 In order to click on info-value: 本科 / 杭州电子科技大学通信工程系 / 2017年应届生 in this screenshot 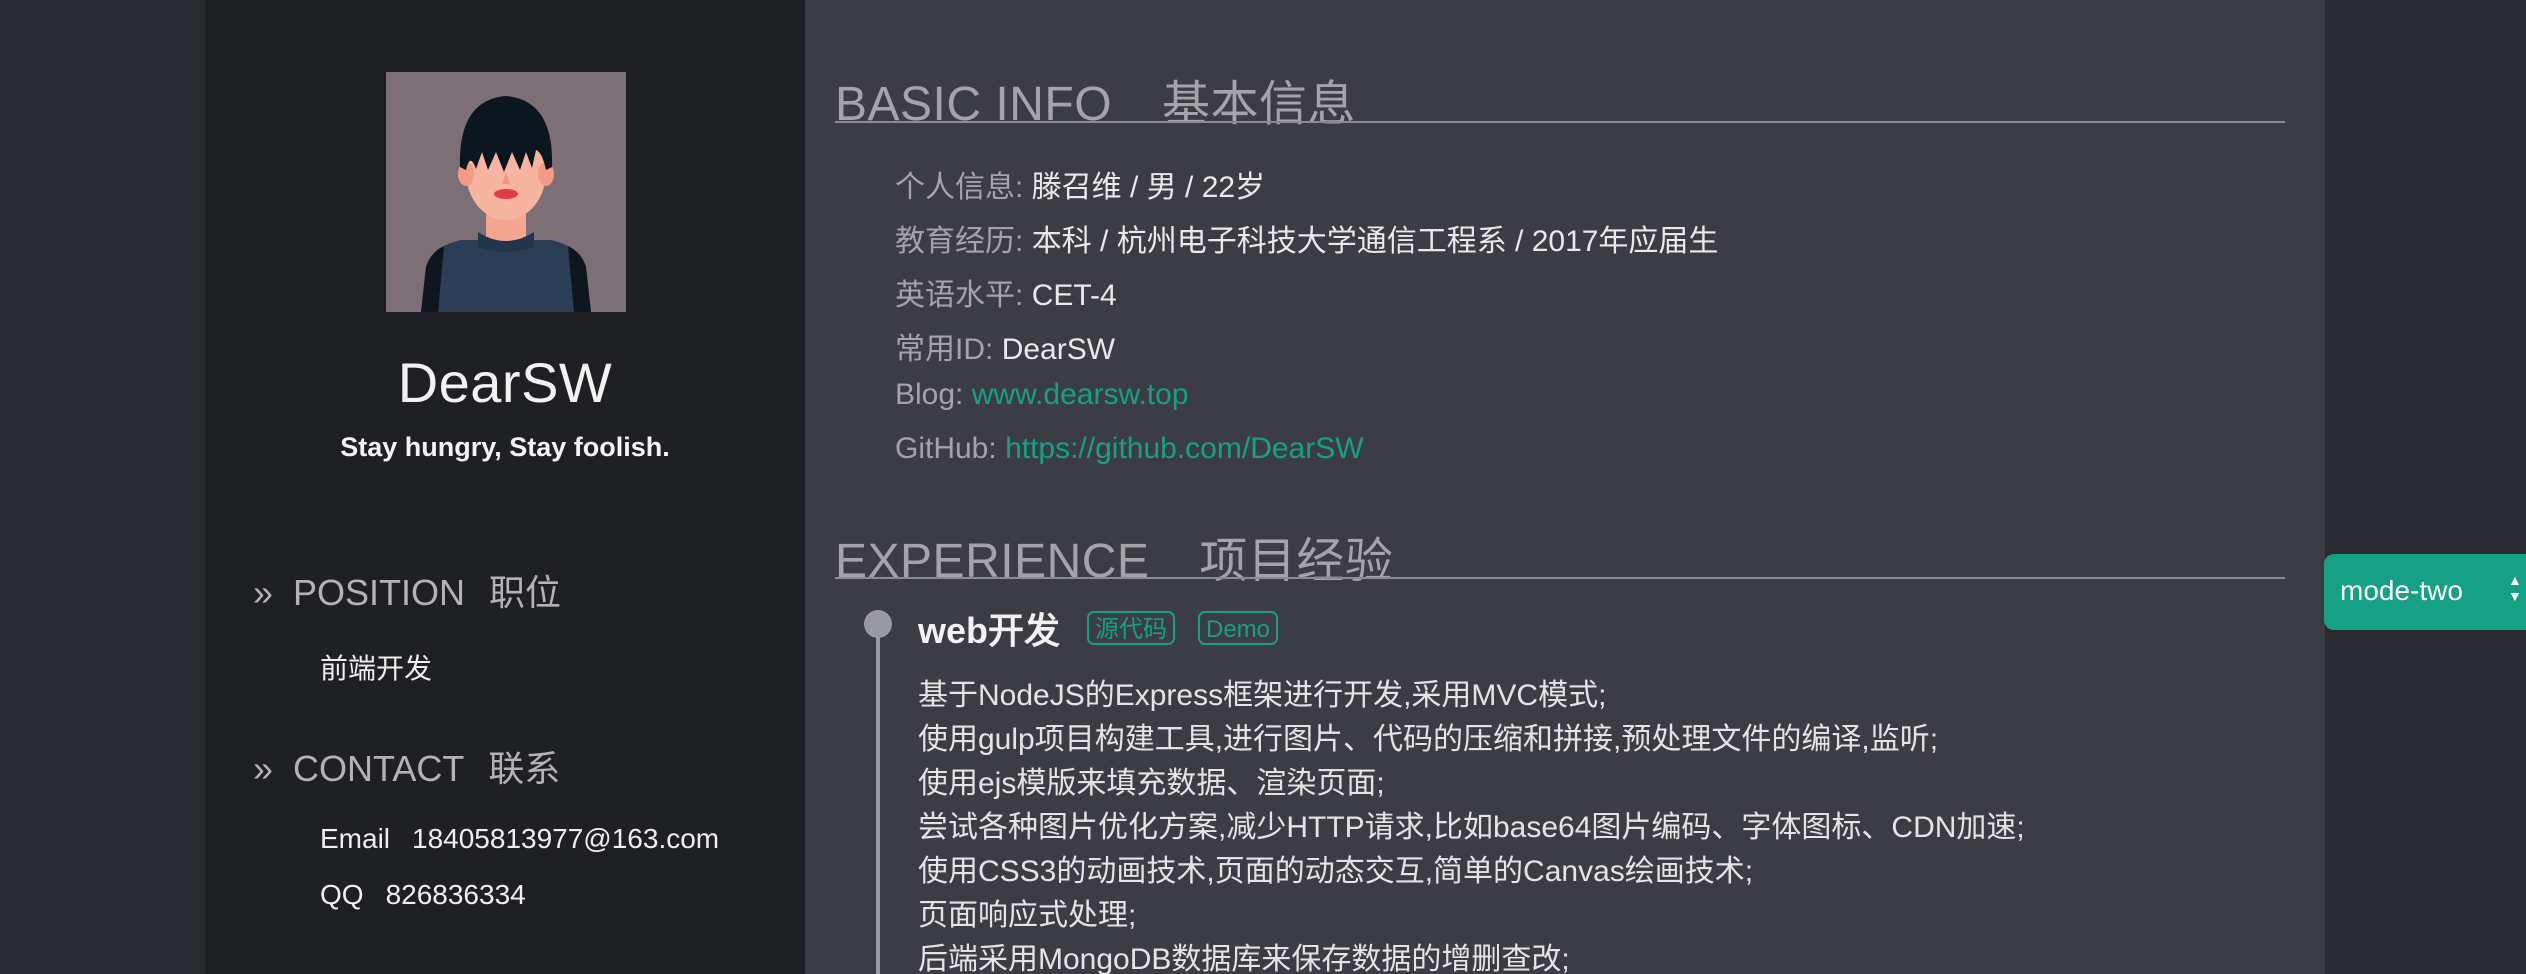, I will do `click(1375, 241)`.